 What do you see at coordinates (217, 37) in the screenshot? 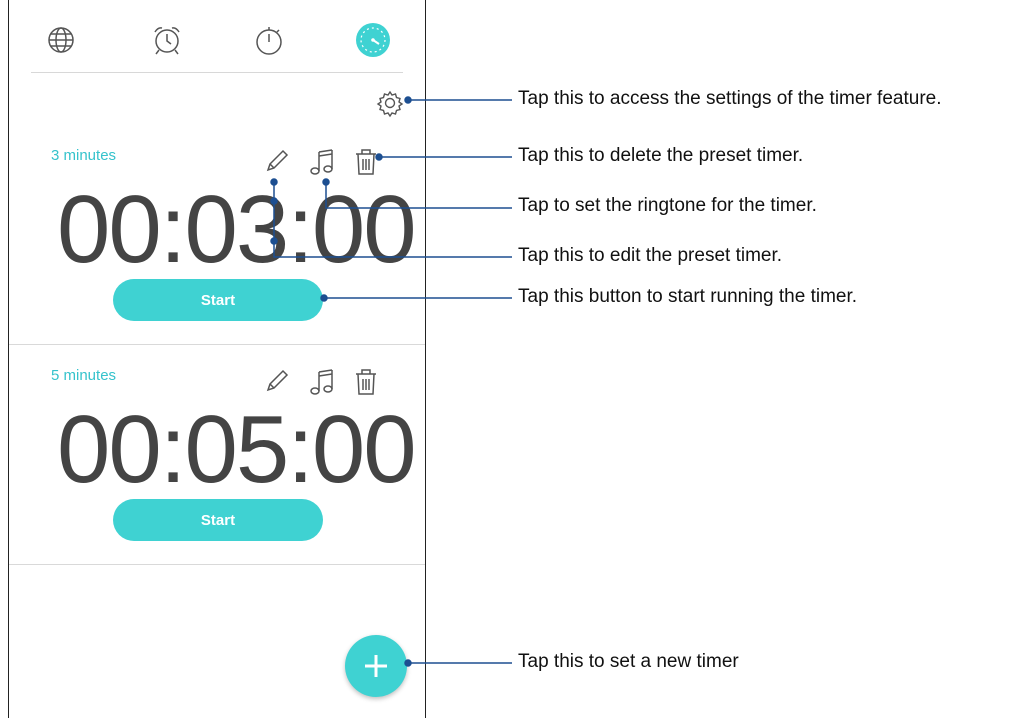
I see `tab-bar` at bounding box center [217, 37].